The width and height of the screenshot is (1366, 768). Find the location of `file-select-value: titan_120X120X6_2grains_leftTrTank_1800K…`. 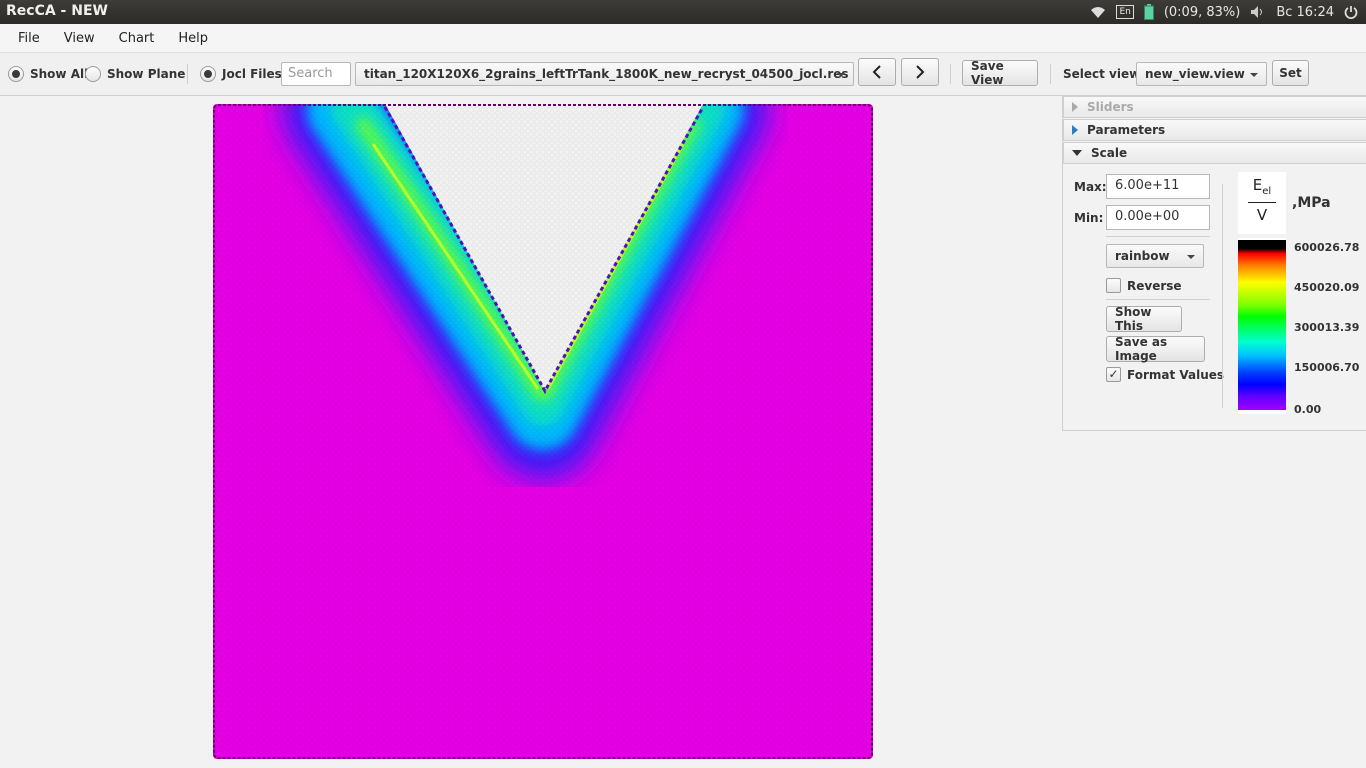

file-select-value: titan_120X120X6_2grains_leftTrTank_1800K… is located at coordinates (606, 74).